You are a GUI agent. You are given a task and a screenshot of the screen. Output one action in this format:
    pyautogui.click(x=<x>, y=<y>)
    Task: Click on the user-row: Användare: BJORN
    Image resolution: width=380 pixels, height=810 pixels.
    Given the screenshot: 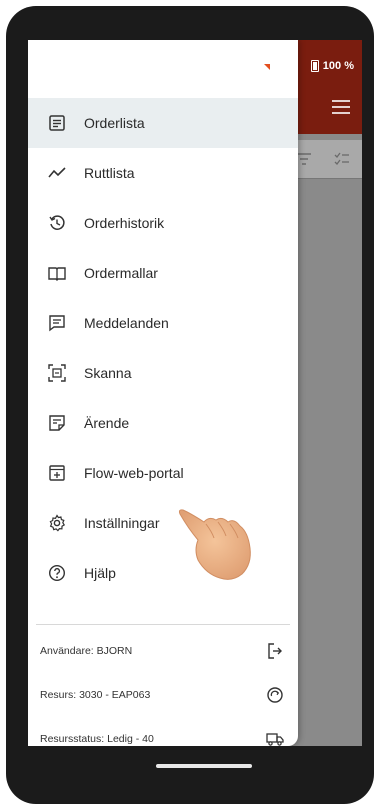 What is the action you would take?
    pyautogui.click(x=162, y=651)
    